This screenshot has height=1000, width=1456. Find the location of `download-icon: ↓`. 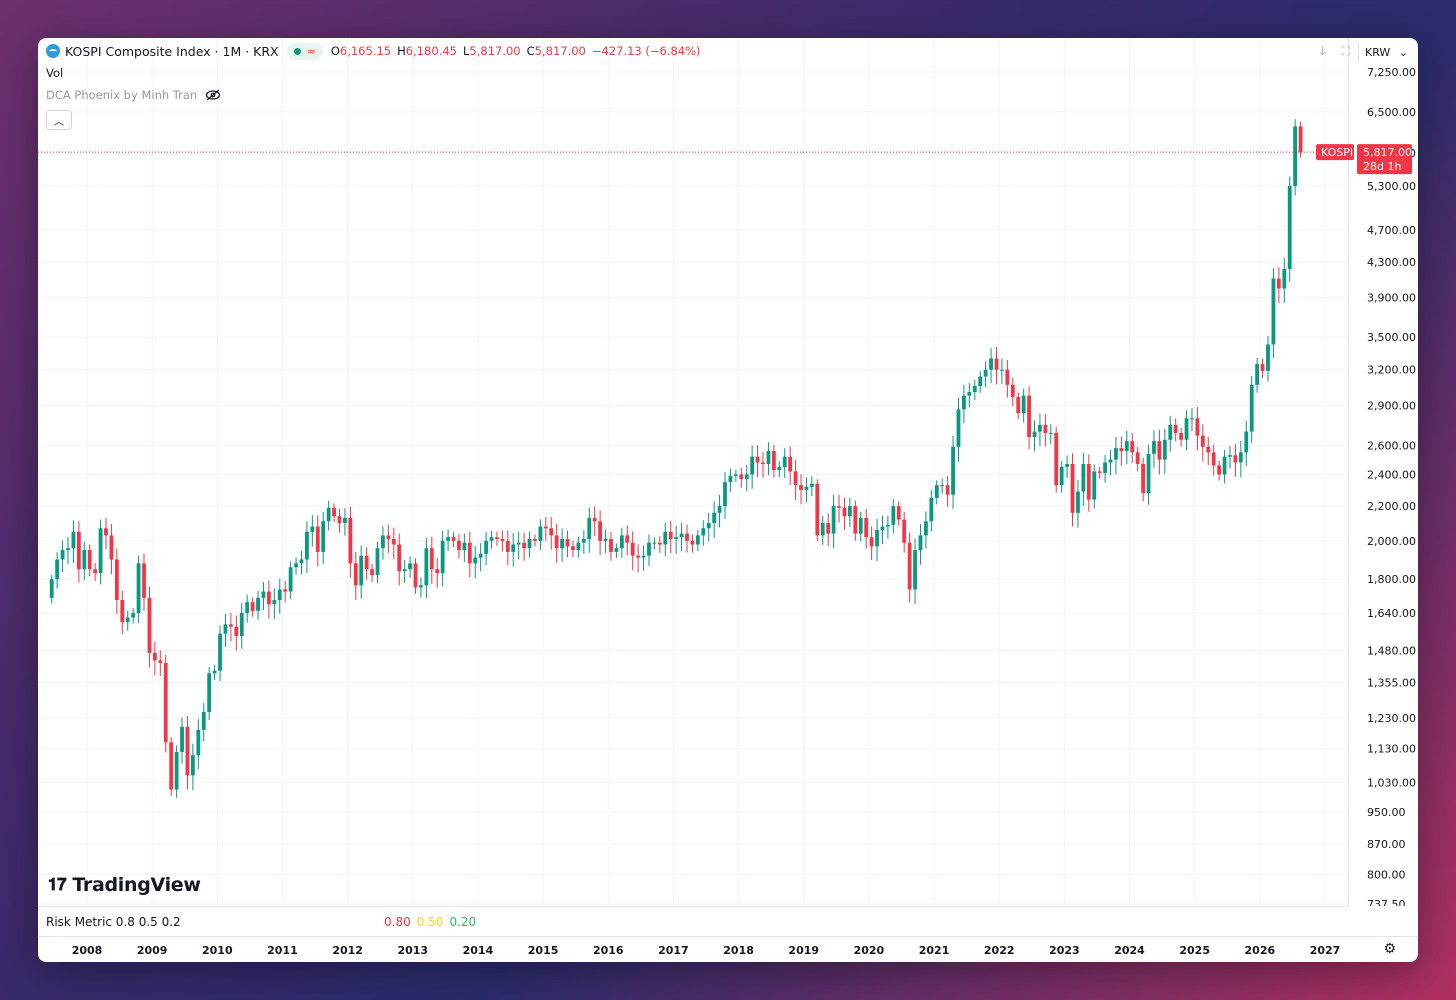

download-icon: ↓ is located at coordinates (1323, 51).